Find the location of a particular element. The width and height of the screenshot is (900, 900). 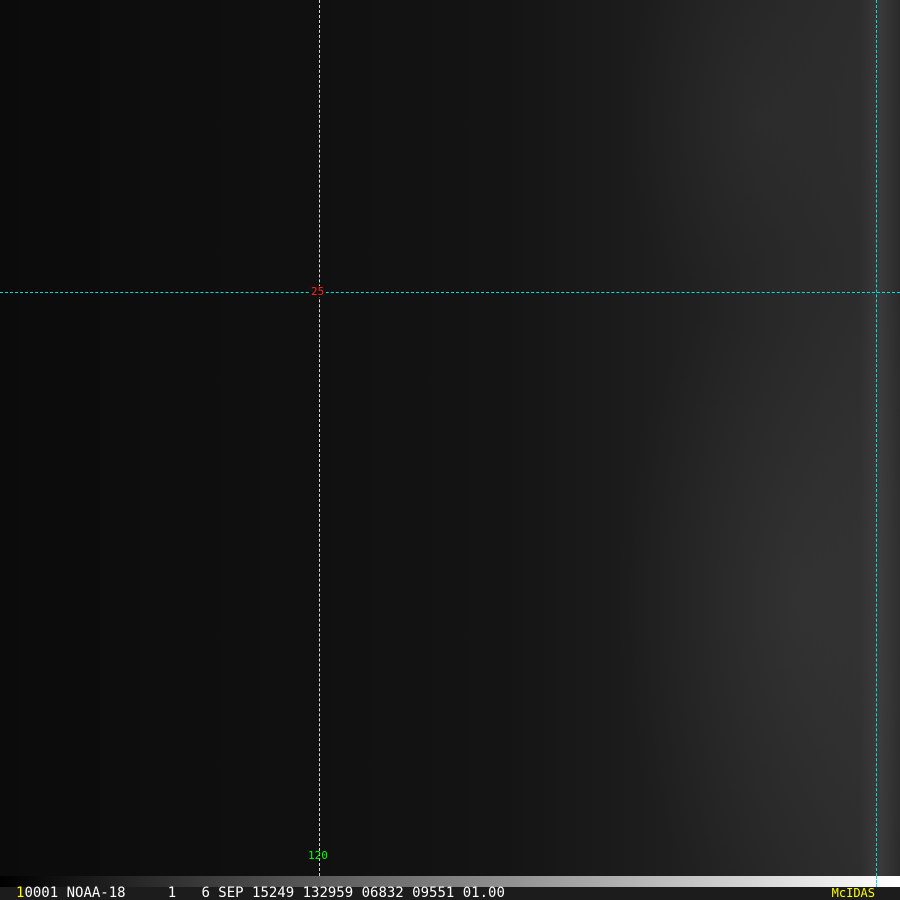

mcidas-logo: McIDAS is located at coordinates (853, 893).